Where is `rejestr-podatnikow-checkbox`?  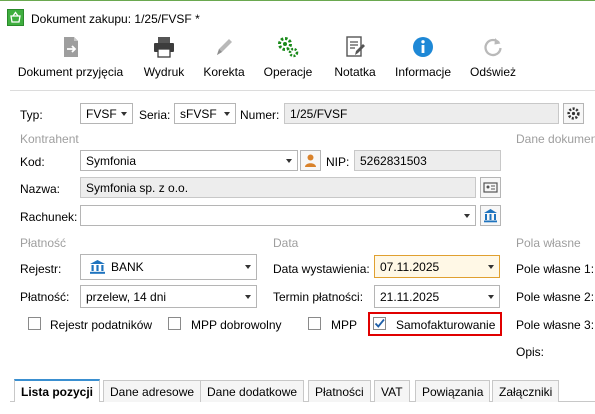
rejestr-podatnikow-checkbox is located at coordinates (34, 323).